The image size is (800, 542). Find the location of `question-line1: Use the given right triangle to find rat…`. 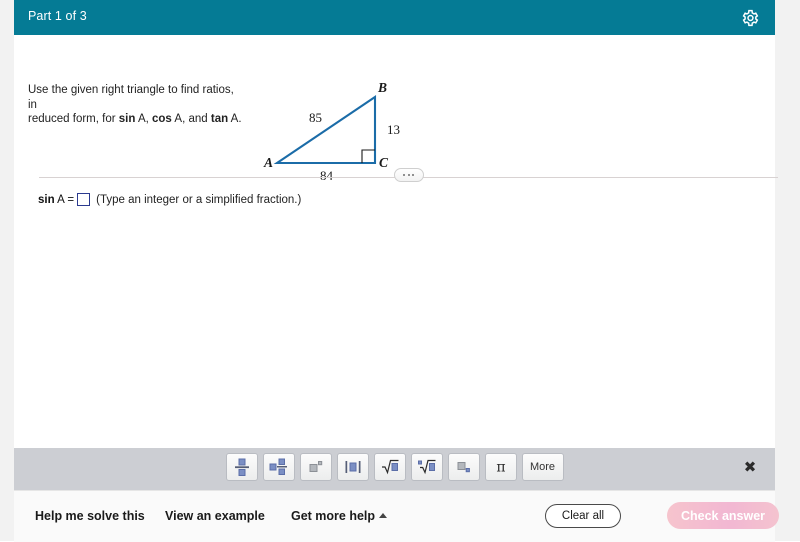

question-line1: Use the given right triangle to find rat… is located at coordinates (131, 97).